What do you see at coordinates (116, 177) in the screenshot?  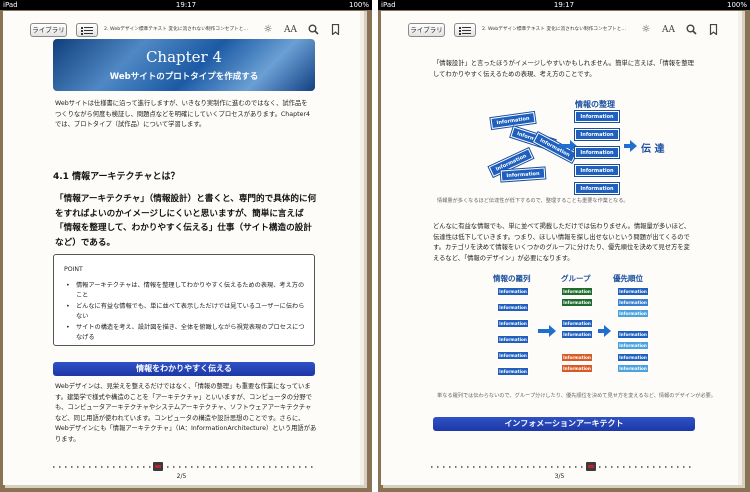 I see `section-heading: 4.1 情報アーキテクチャとは？` at bounding box center [116, 177].